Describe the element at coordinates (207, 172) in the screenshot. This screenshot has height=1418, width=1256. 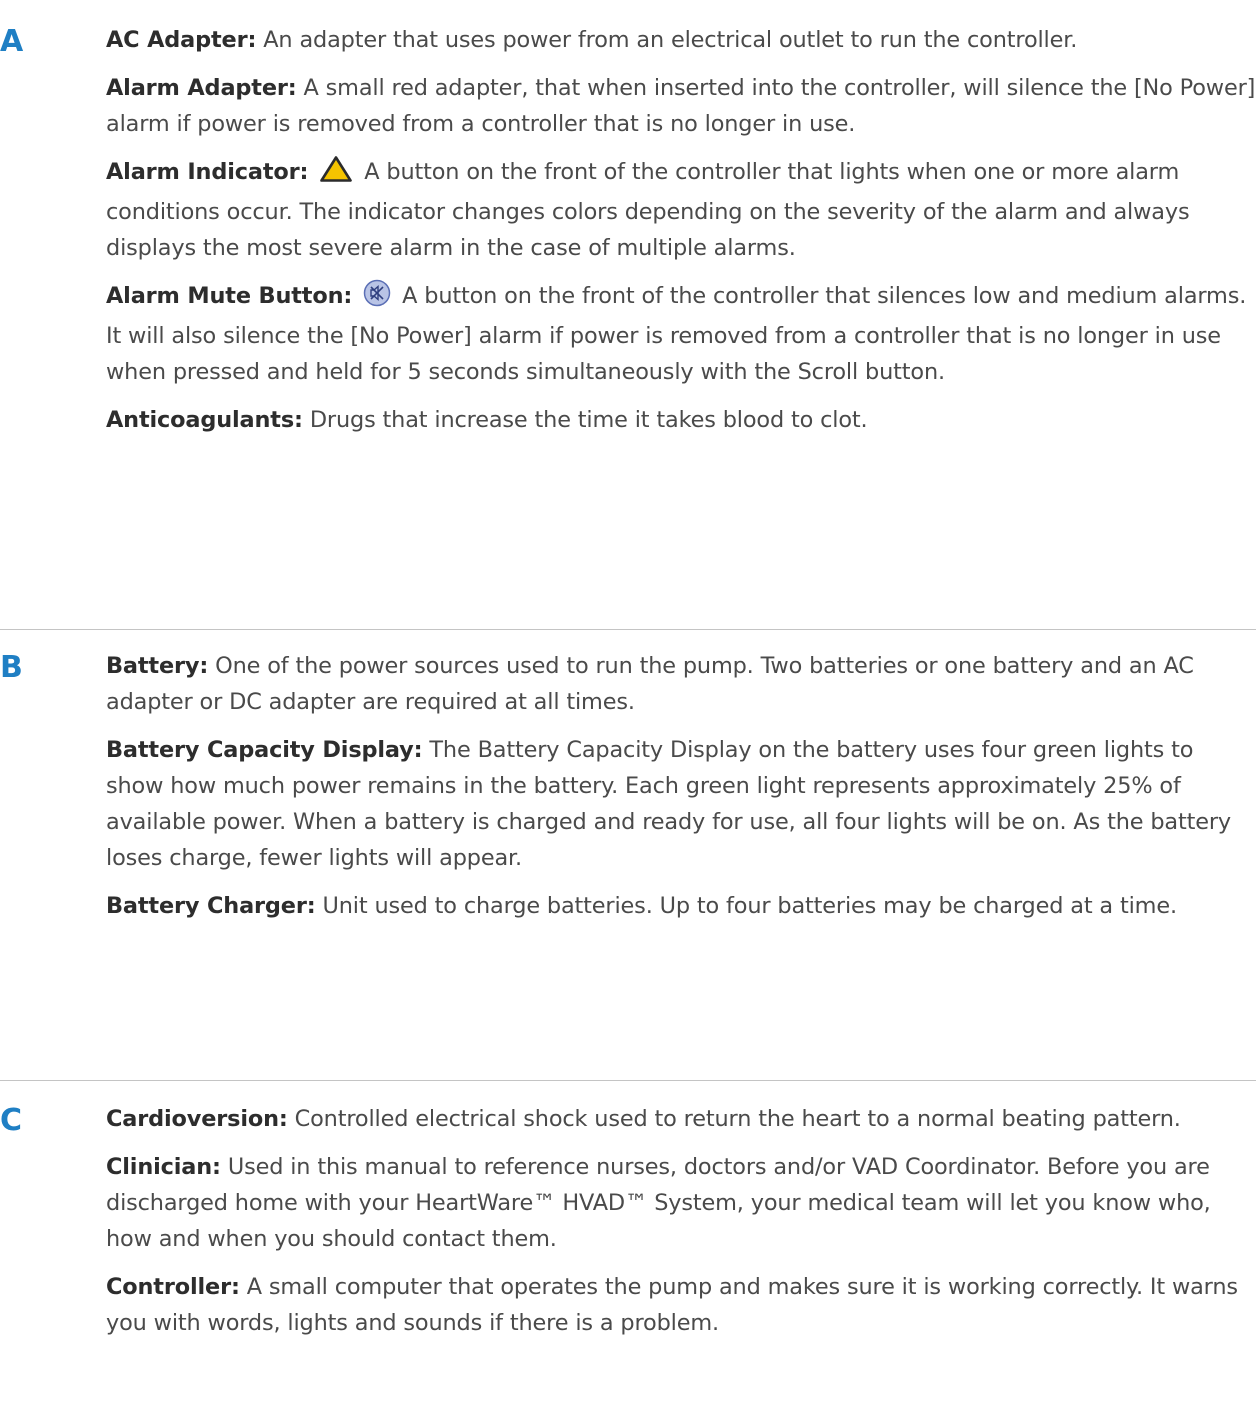
I see `entry-term: Alarm Indicator:` at that location.